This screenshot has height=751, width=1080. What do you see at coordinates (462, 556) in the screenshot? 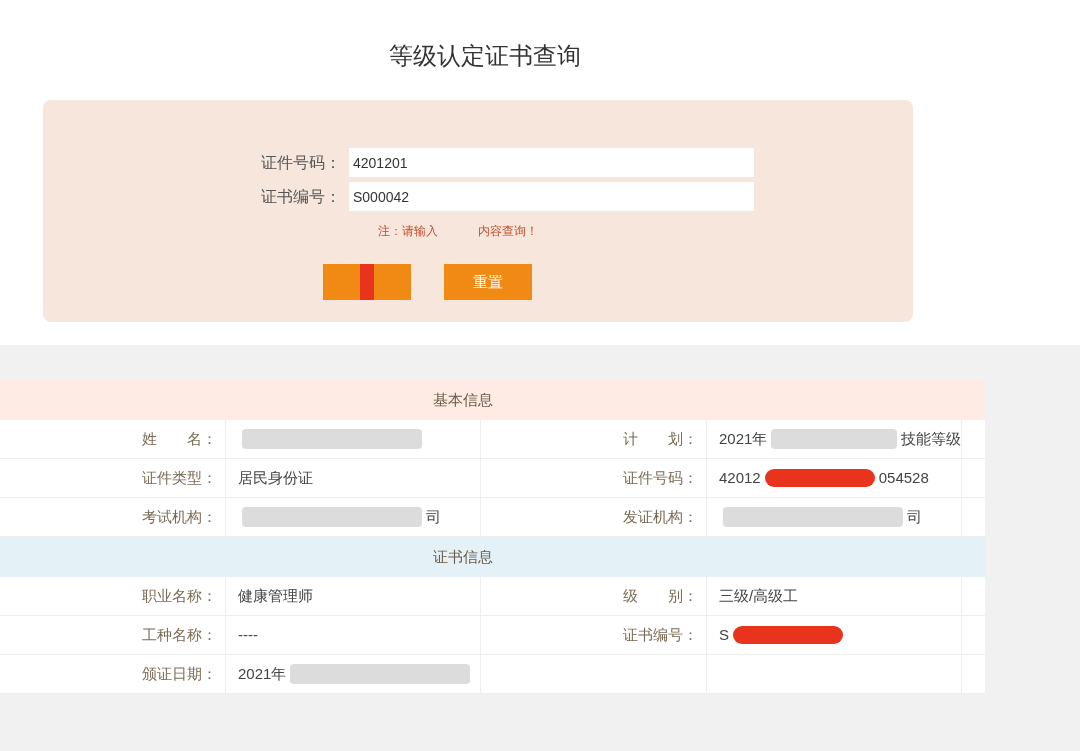
I see `section-title: 证书信息` at bounding box center [462, 556].